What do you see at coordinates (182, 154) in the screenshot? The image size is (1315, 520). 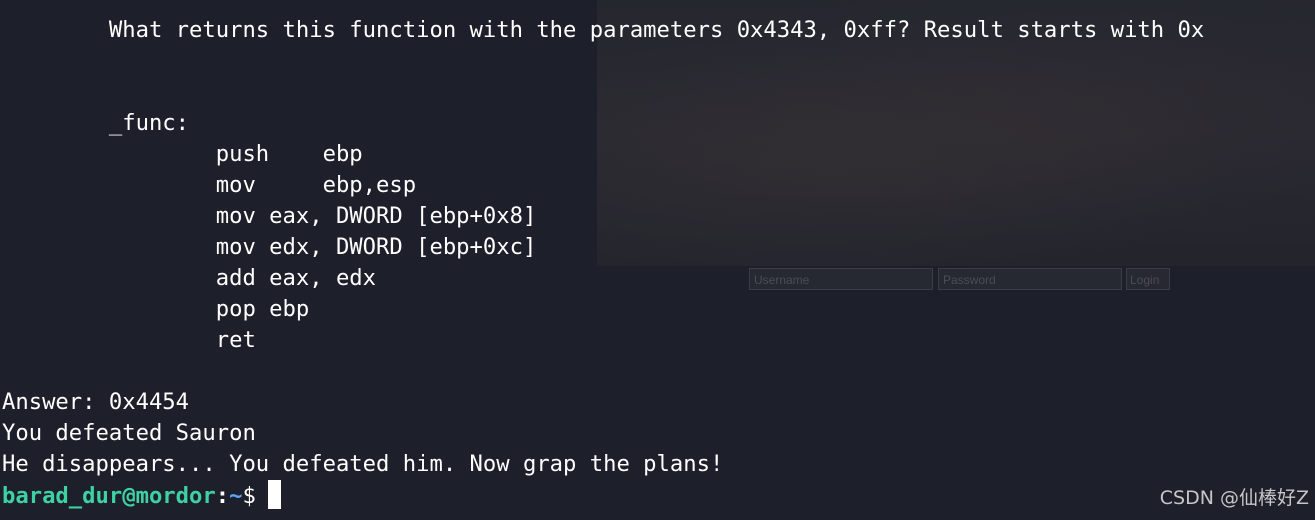 I see `terminal-line-asm: push ebp` at bounding box center [182, 154].